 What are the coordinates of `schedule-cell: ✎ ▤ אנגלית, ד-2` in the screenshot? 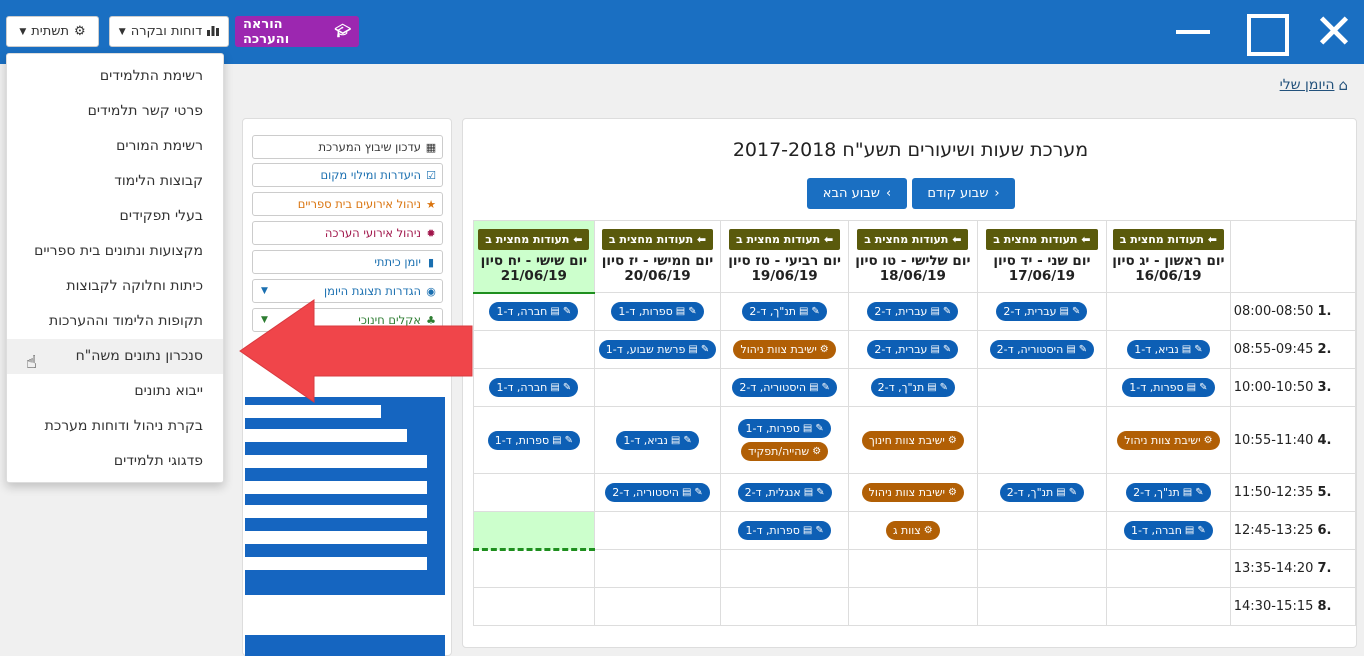 It's located at (784, 492).